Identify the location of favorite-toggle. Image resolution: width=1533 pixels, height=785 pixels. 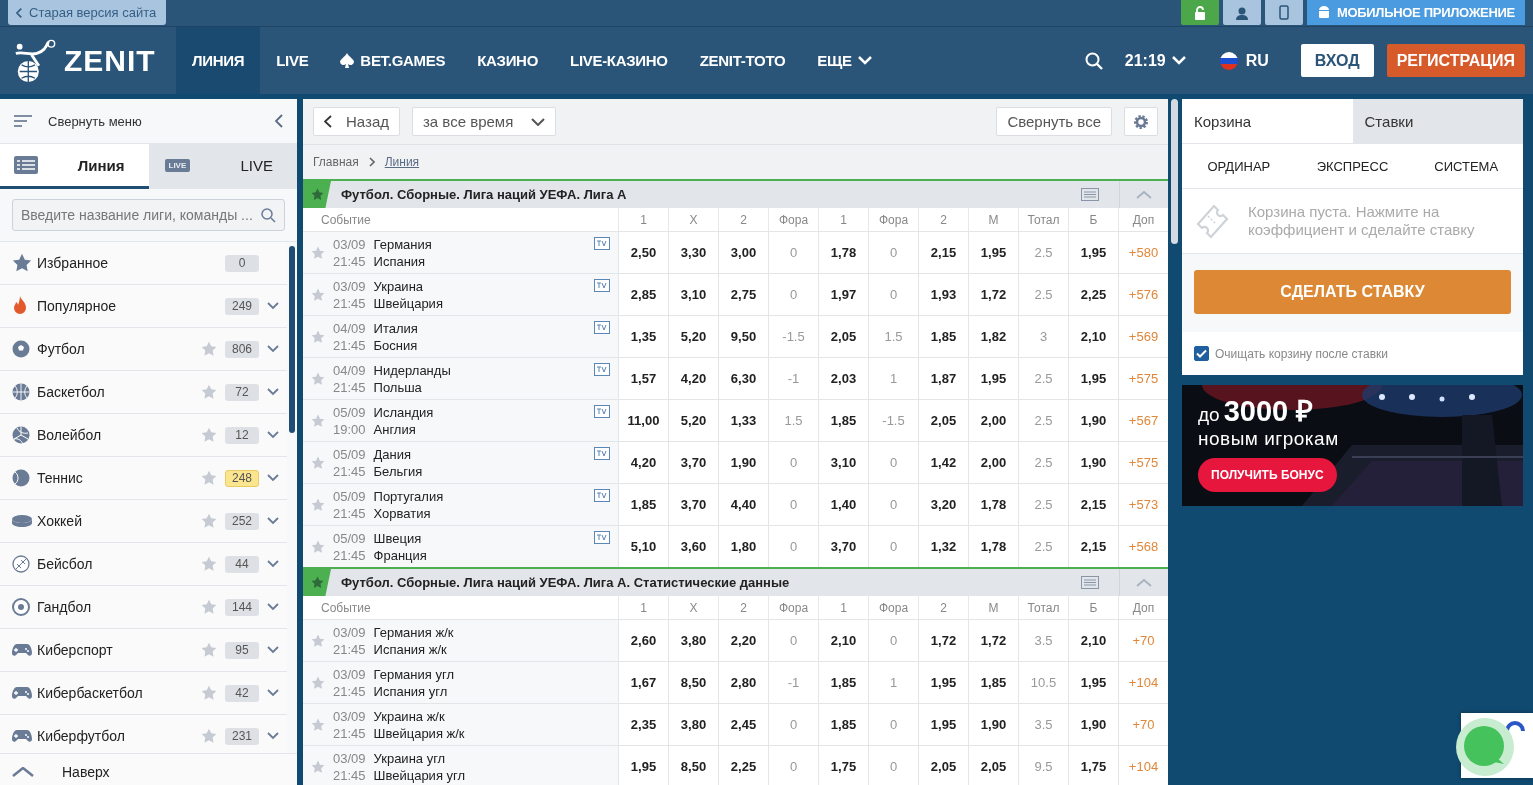
(317, 194).